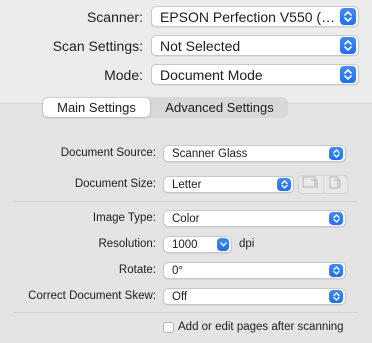 The width and height of the screenshot is (372, 343). I want to click on tab-main-settings: Main Settings, so click(96, 107).